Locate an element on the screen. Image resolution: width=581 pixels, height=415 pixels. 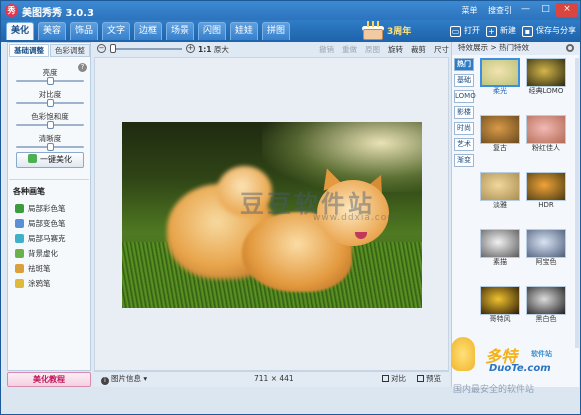
duote-mascot-icon is located at coordinates (463, 354).